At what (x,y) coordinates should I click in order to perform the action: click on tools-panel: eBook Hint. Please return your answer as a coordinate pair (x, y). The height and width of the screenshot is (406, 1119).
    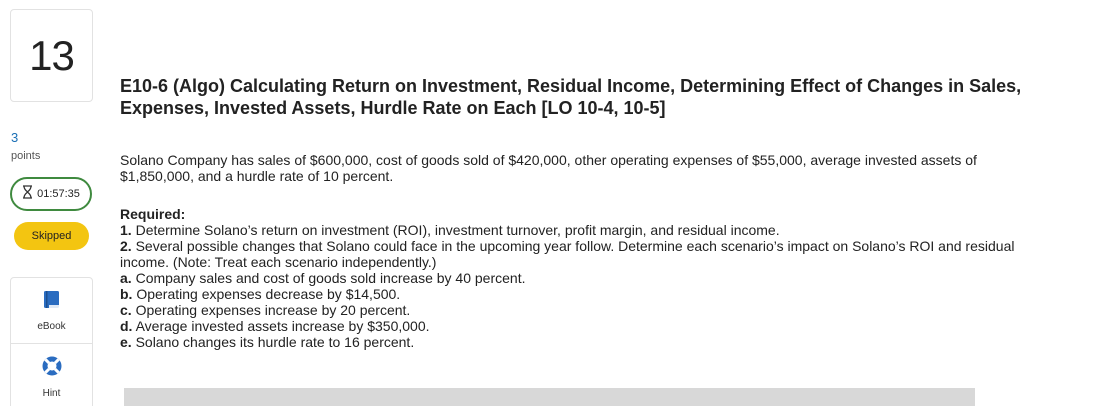
    Looking at the image, I should click on (51, 341).